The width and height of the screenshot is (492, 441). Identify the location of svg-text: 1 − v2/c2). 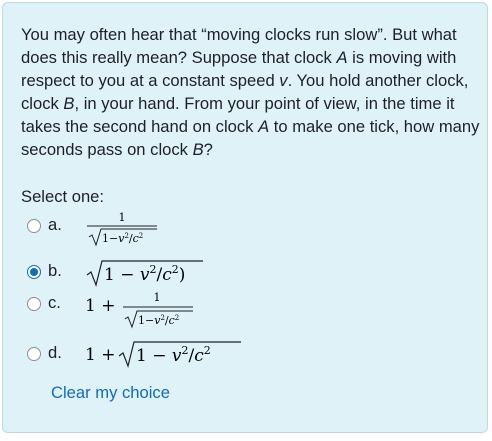
(144, 274).